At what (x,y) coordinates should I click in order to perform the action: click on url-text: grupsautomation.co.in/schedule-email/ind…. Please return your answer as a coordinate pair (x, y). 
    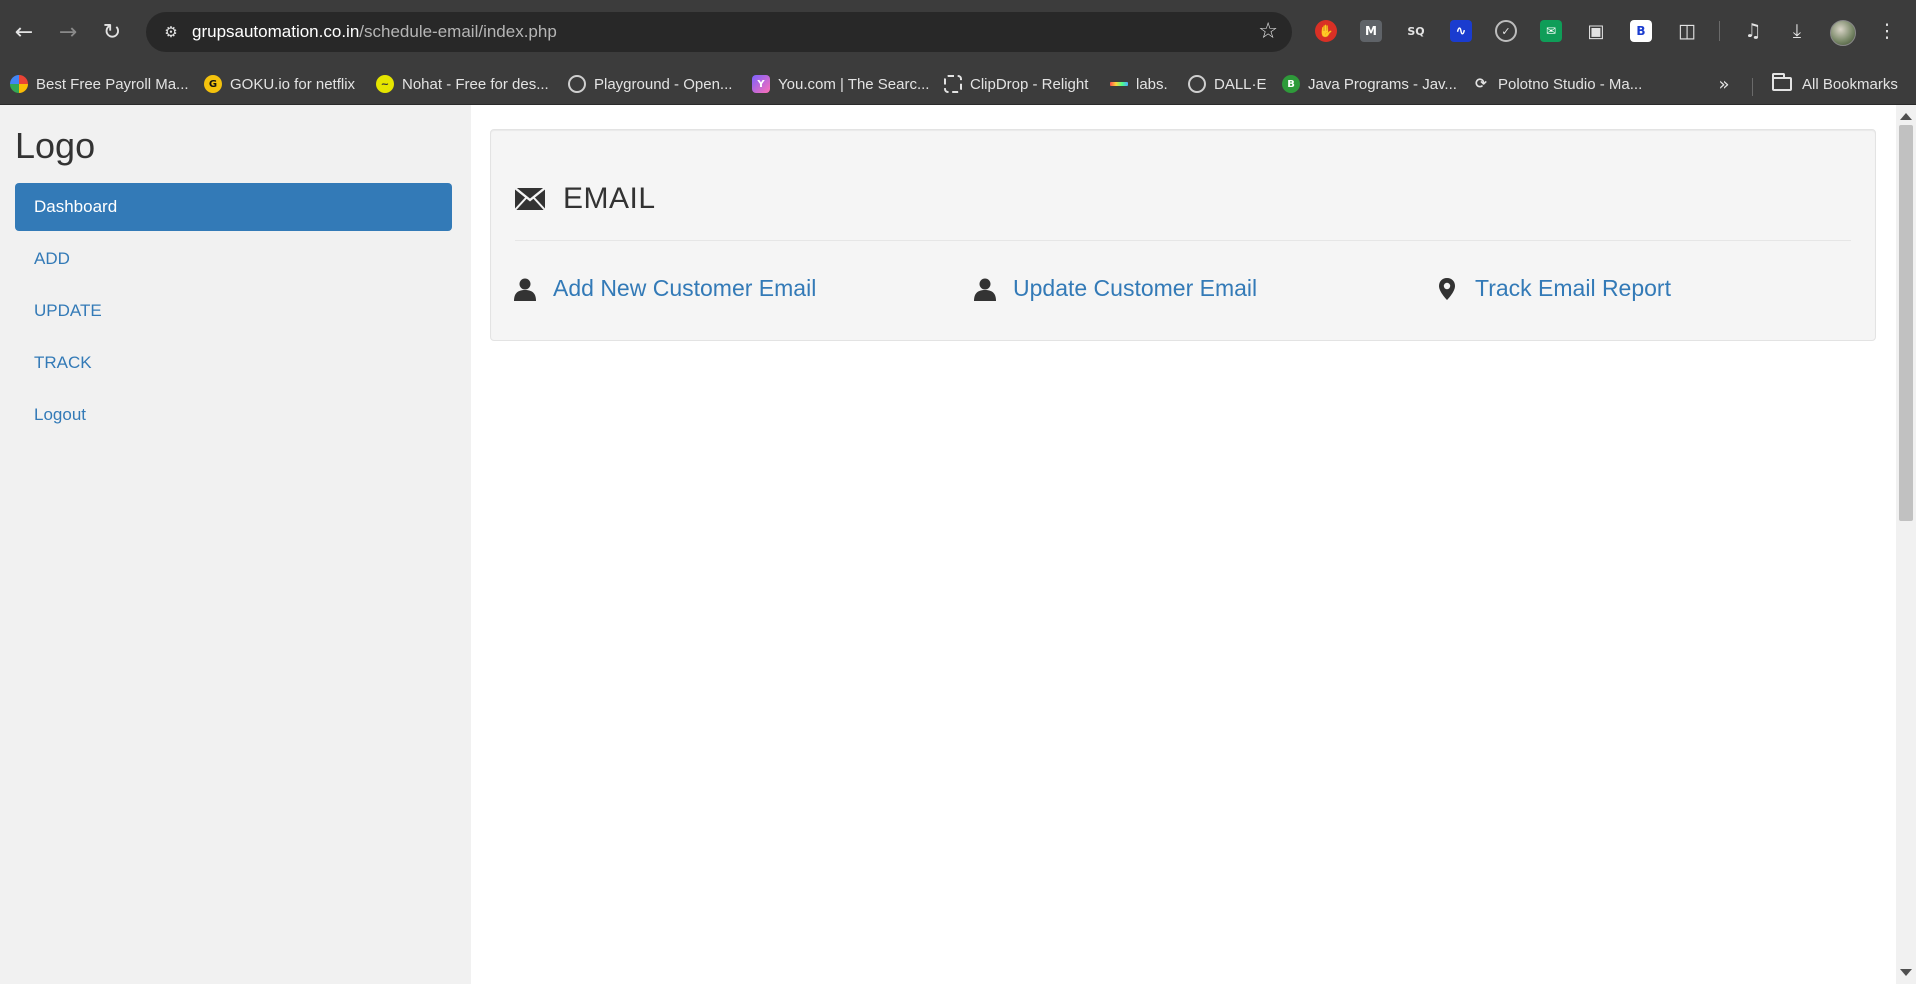
    Looking at the image, I should click on (374, 32).